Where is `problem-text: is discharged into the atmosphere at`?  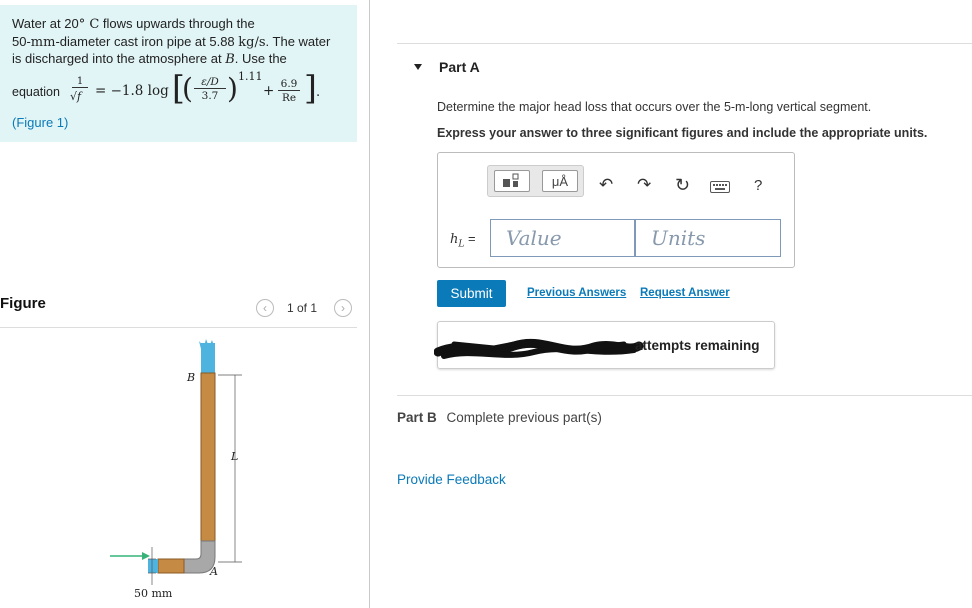 problem-text: is discharged into the atmosphere at is located at coordinates (119, 58).